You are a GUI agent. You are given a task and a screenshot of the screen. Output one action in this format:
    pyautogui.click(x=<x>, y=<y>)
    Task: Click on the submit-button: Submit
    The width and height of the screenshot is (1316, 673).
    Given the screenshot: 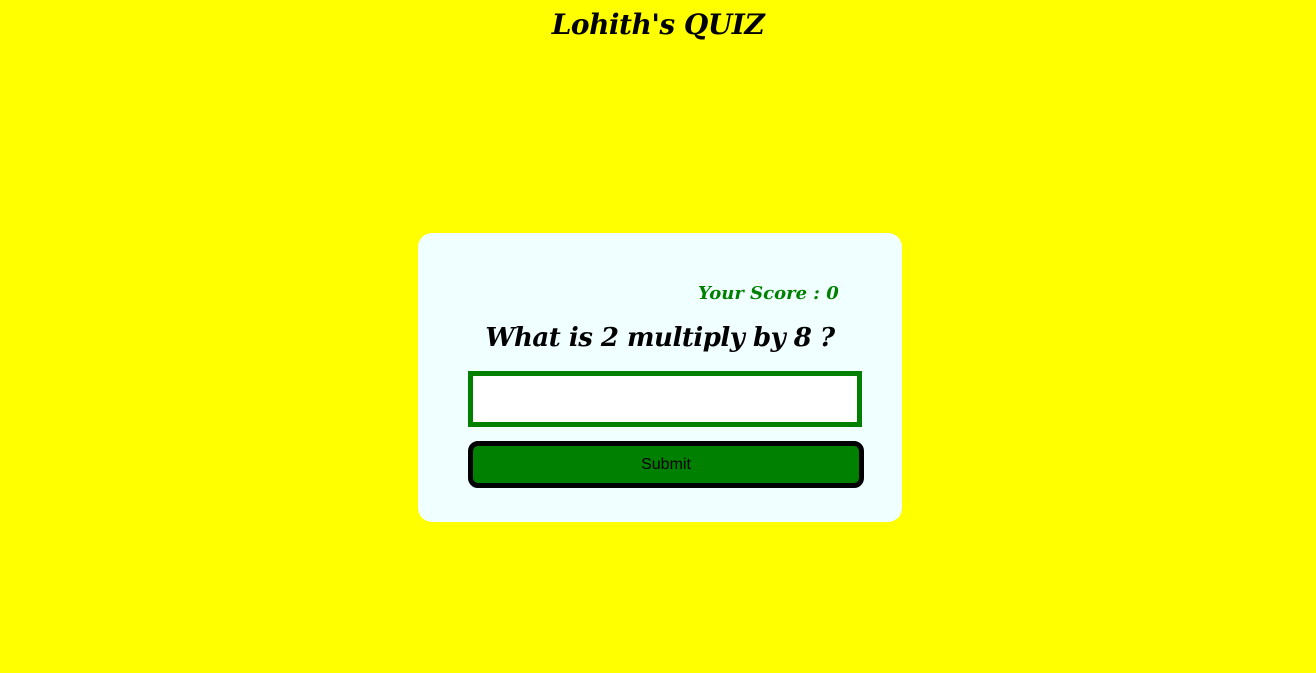 What is the action you would take?
    pyautogui.click(x=666, y=464)
    